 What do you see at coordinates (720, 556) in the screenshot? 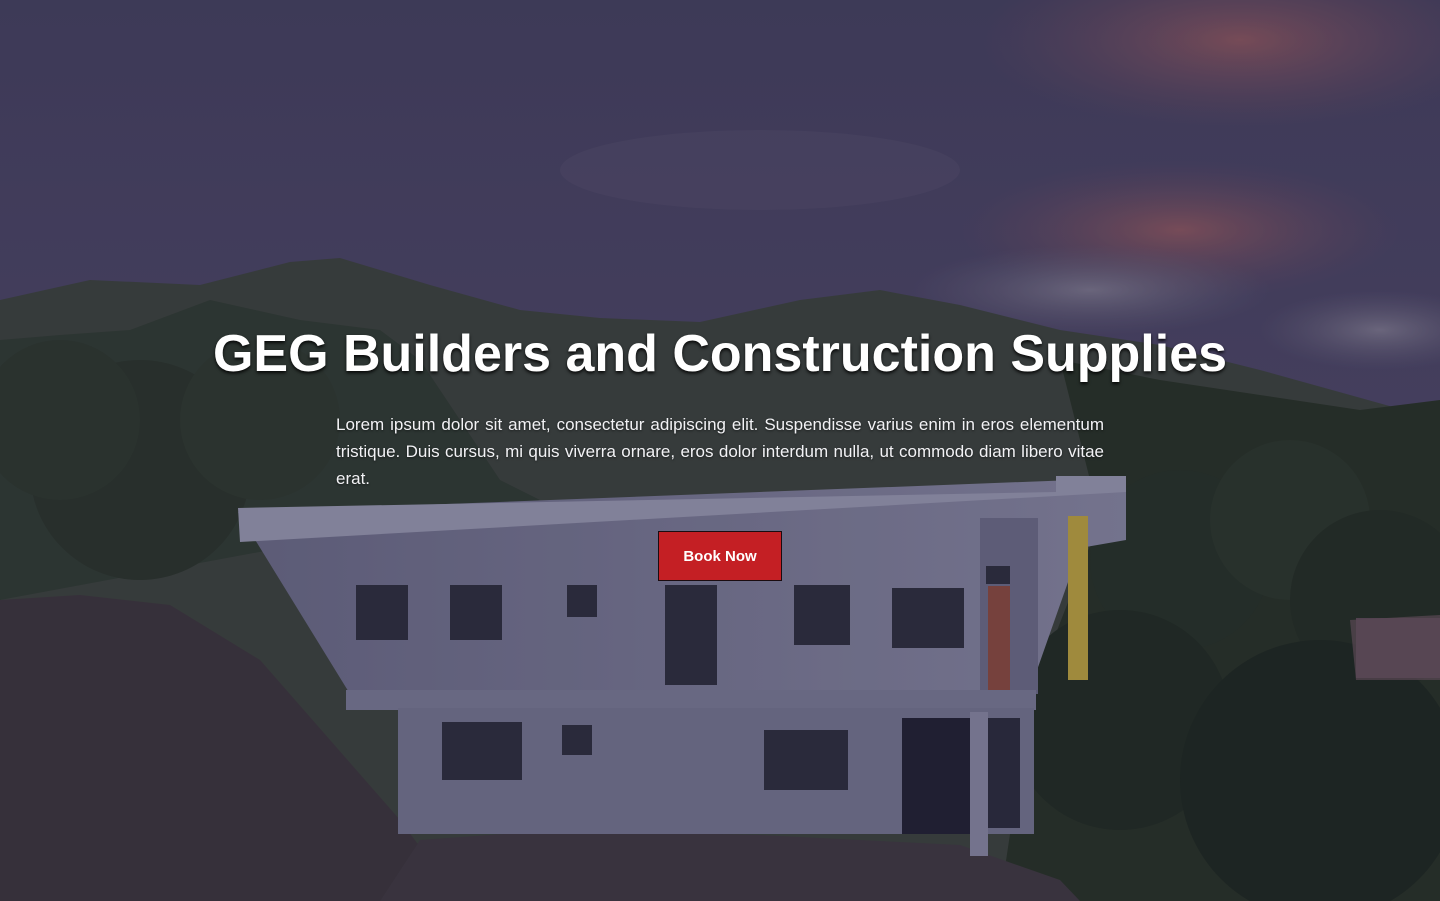
I see `book-now-button: Book Now` at bounding box center [720, 556].